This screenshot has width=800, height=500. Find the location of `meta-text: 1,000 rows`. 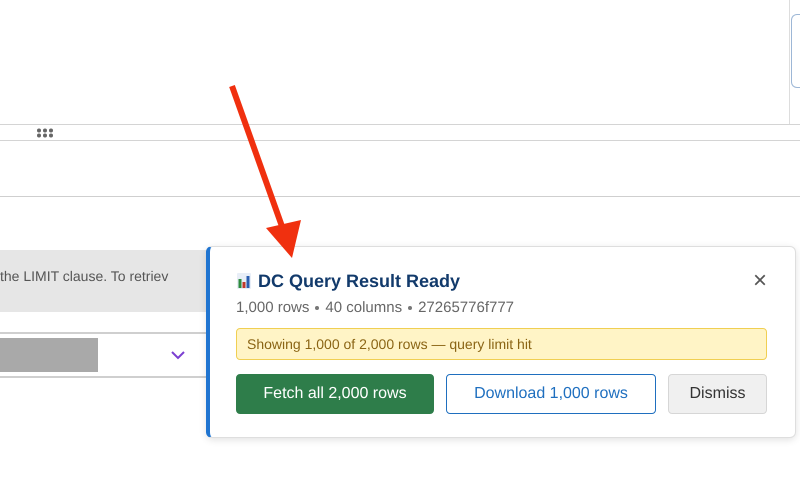

meta-text: 1,000 rows is located at coordinates (273, 307).